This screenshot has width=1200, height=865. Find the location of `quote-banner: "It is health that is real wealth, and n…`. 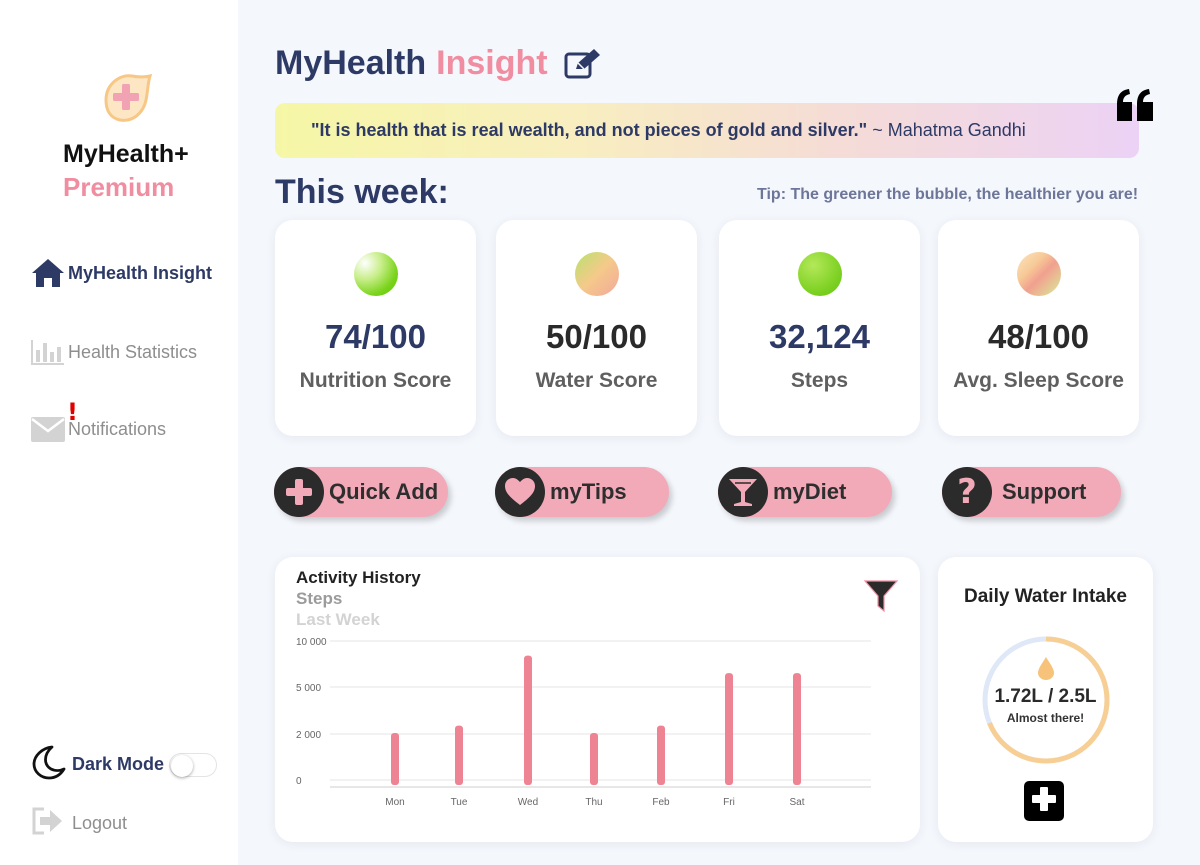

quote-banner: "It is health that is real wealth, and n… is located at coordinates (707, 130).